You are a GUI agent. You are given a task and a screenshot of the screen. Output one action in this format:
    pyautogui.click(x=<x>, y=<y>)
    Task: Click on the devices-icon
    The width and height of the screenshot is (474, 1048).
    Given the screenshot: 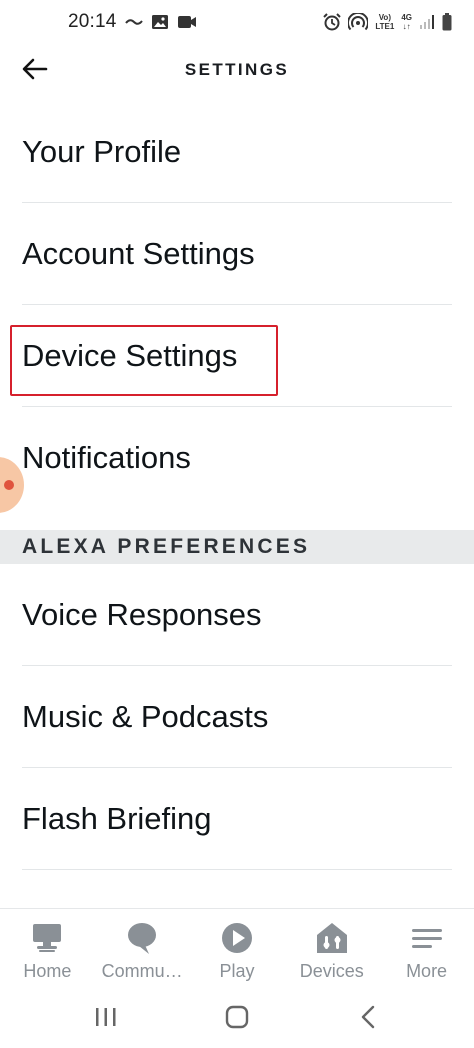 What is the action you would take?
    pyautogui.click(x=332, y=938)
    